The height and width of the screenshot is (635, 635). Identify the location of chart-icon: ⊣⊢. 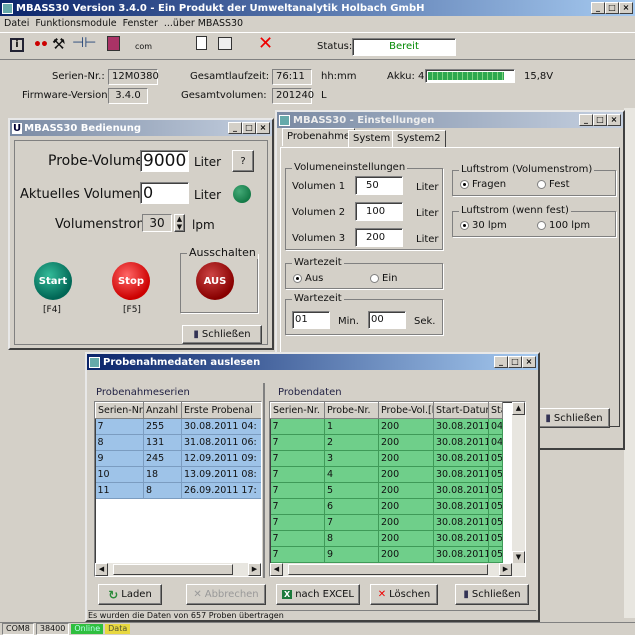
(84, 43).